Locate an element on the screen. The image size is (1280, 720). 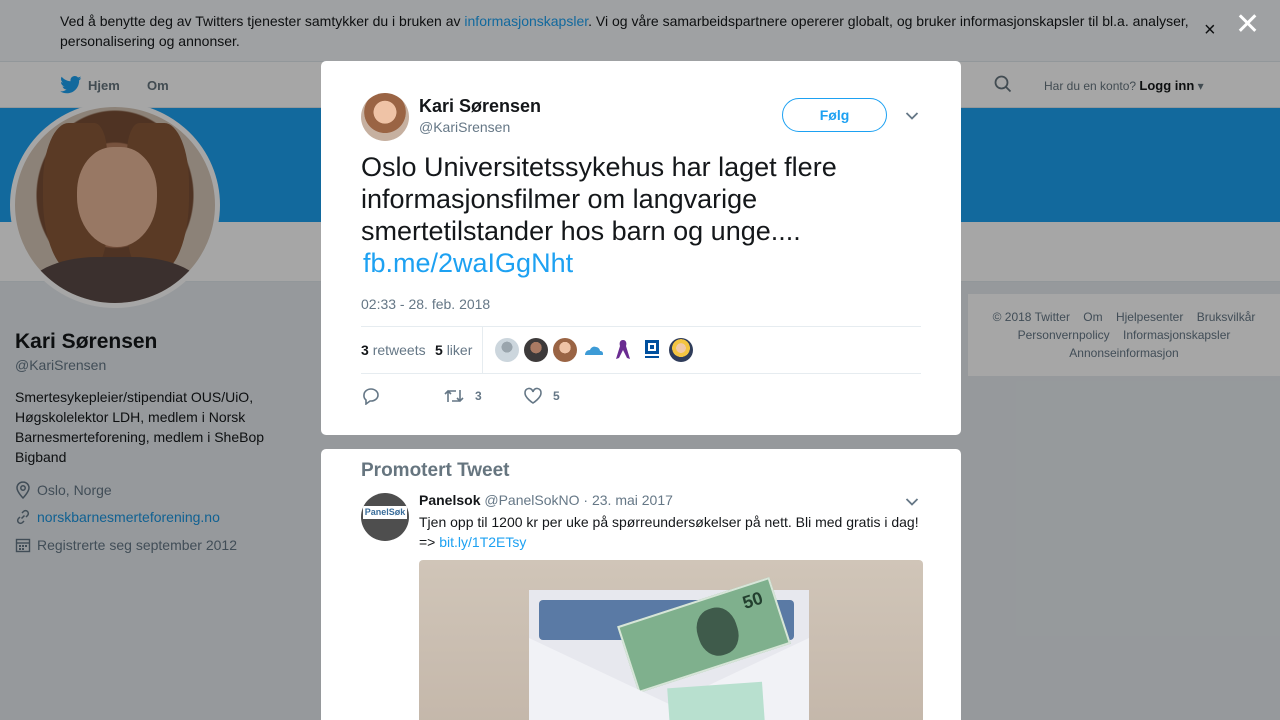
liker-avatar-blonde is located at coordinates (681, 350).